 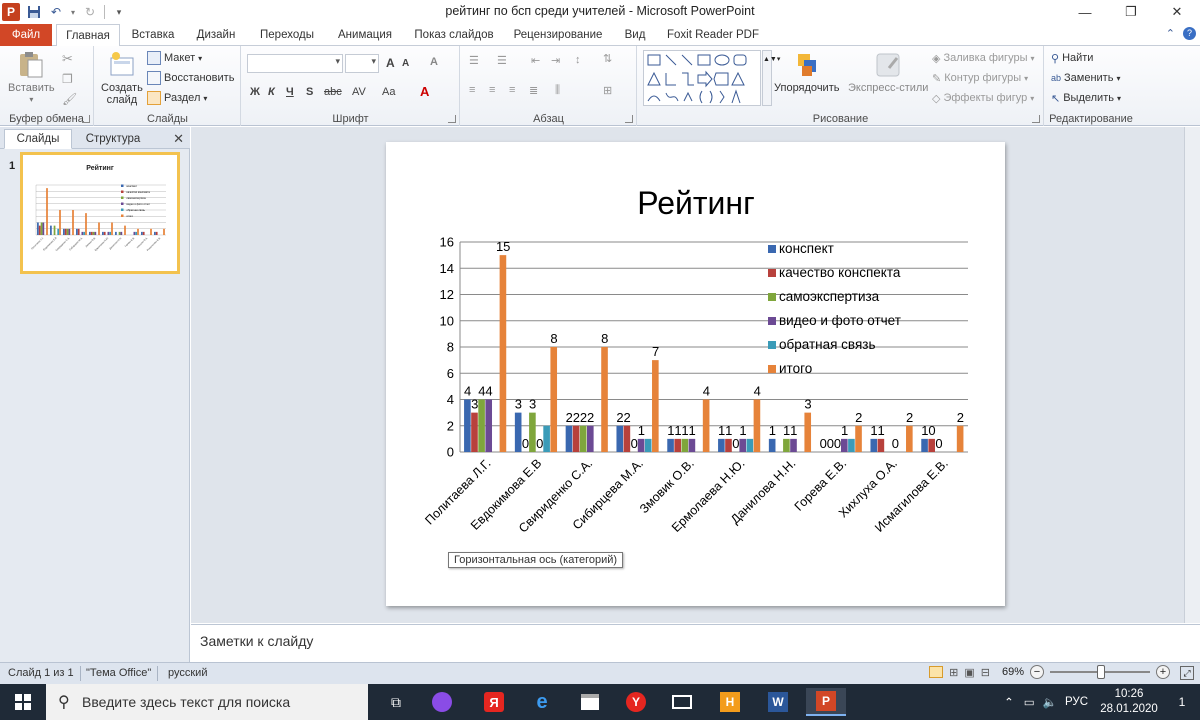 I want to click on shape-effects-button: ◇ Эффекты фигур ▾, so click(x=983, y=98).